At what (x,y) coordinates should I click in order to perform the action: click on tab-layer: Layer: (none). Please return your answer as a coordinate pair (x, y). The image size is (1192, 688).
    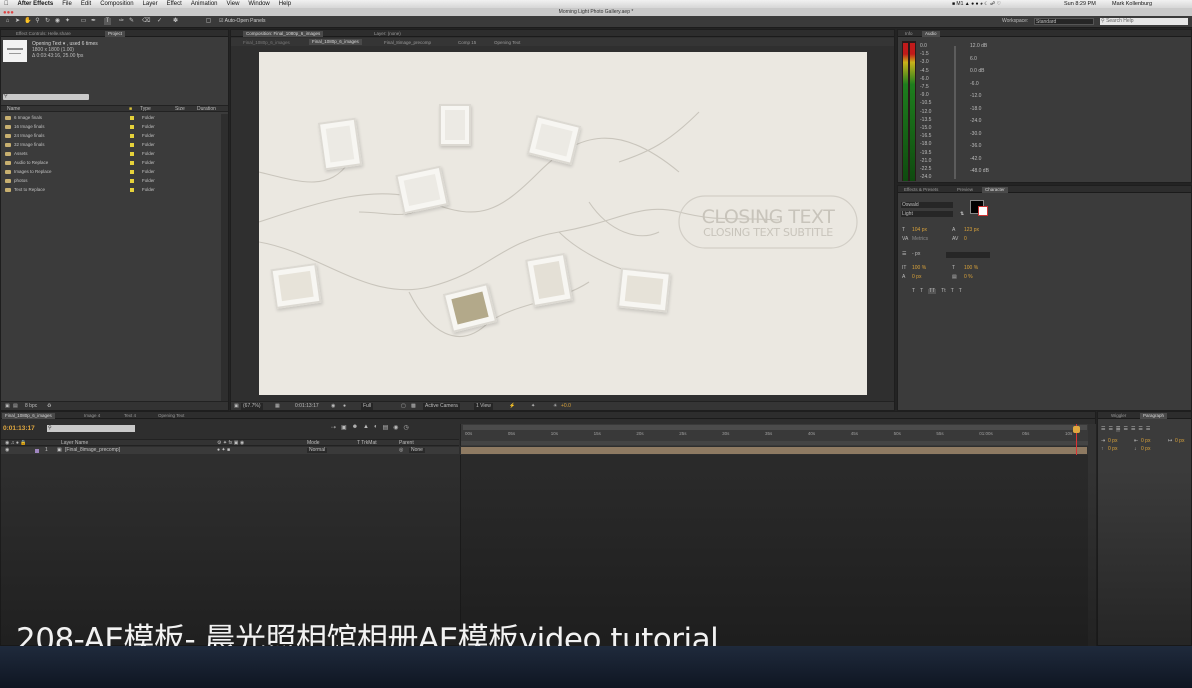
    Looking at the image, I should click on (387, 34).